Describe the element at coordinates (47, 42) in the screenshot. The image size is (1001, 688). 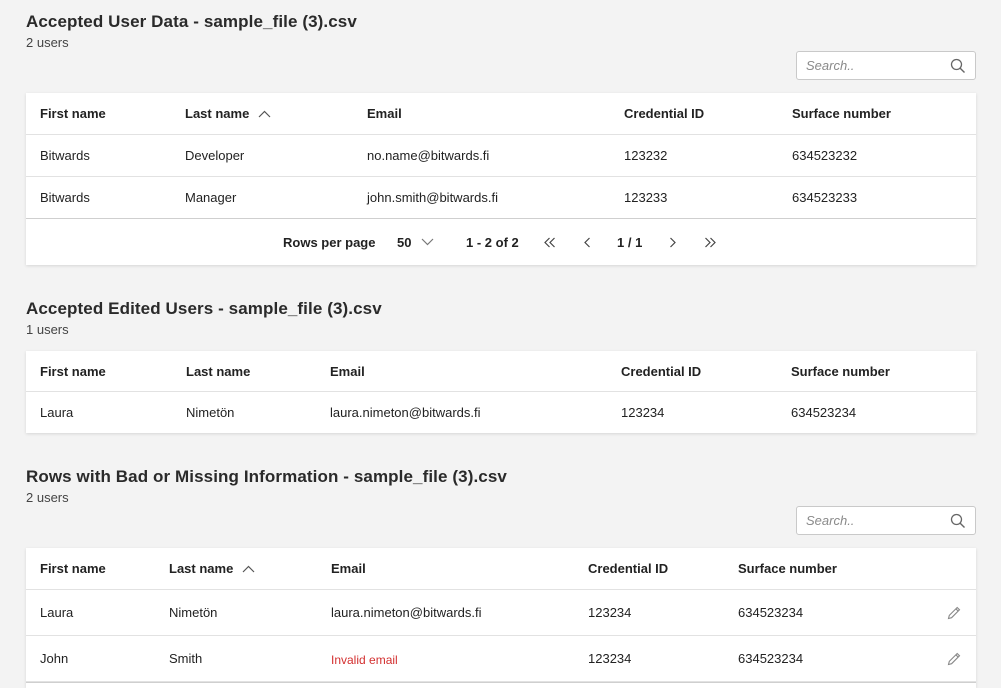
I see `accepted-users-count: 2 users` at that location.